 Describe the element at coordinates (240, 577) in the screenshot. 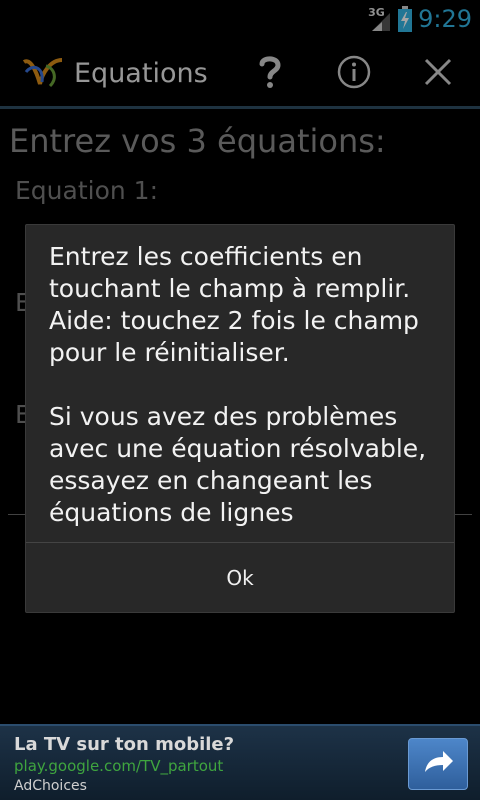

I see `ok-button: Ok` at that location.